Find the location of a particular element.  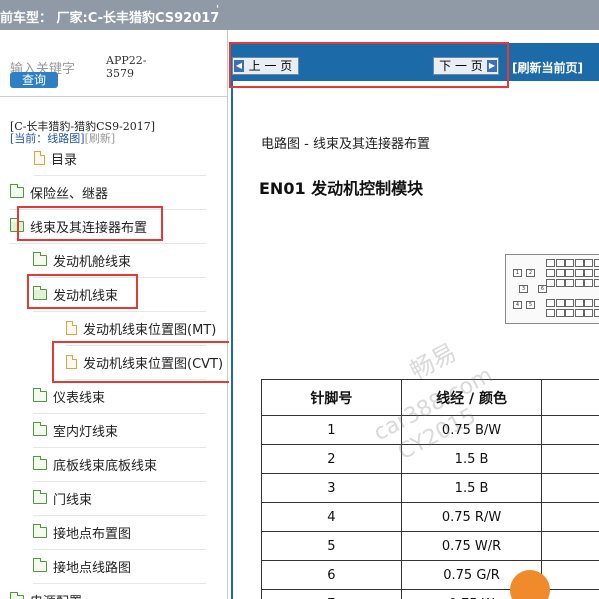

refresh-link: [刷新] is located at coordinates (100, 138).